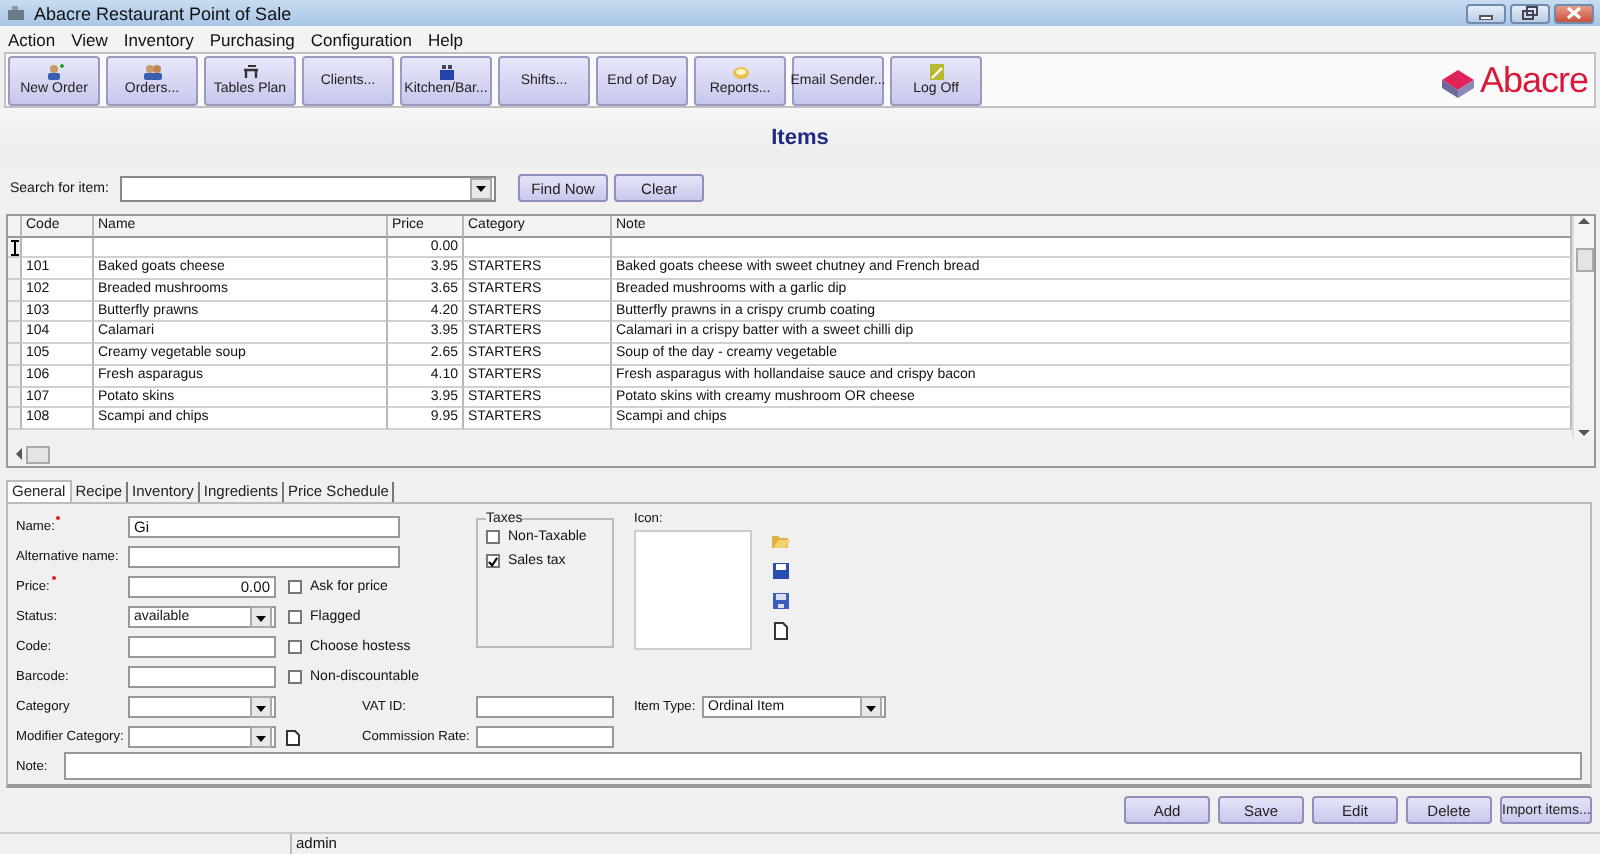 This screenshot has width=1600, height=854. I want to click on close-icon, so click(1574, 13).